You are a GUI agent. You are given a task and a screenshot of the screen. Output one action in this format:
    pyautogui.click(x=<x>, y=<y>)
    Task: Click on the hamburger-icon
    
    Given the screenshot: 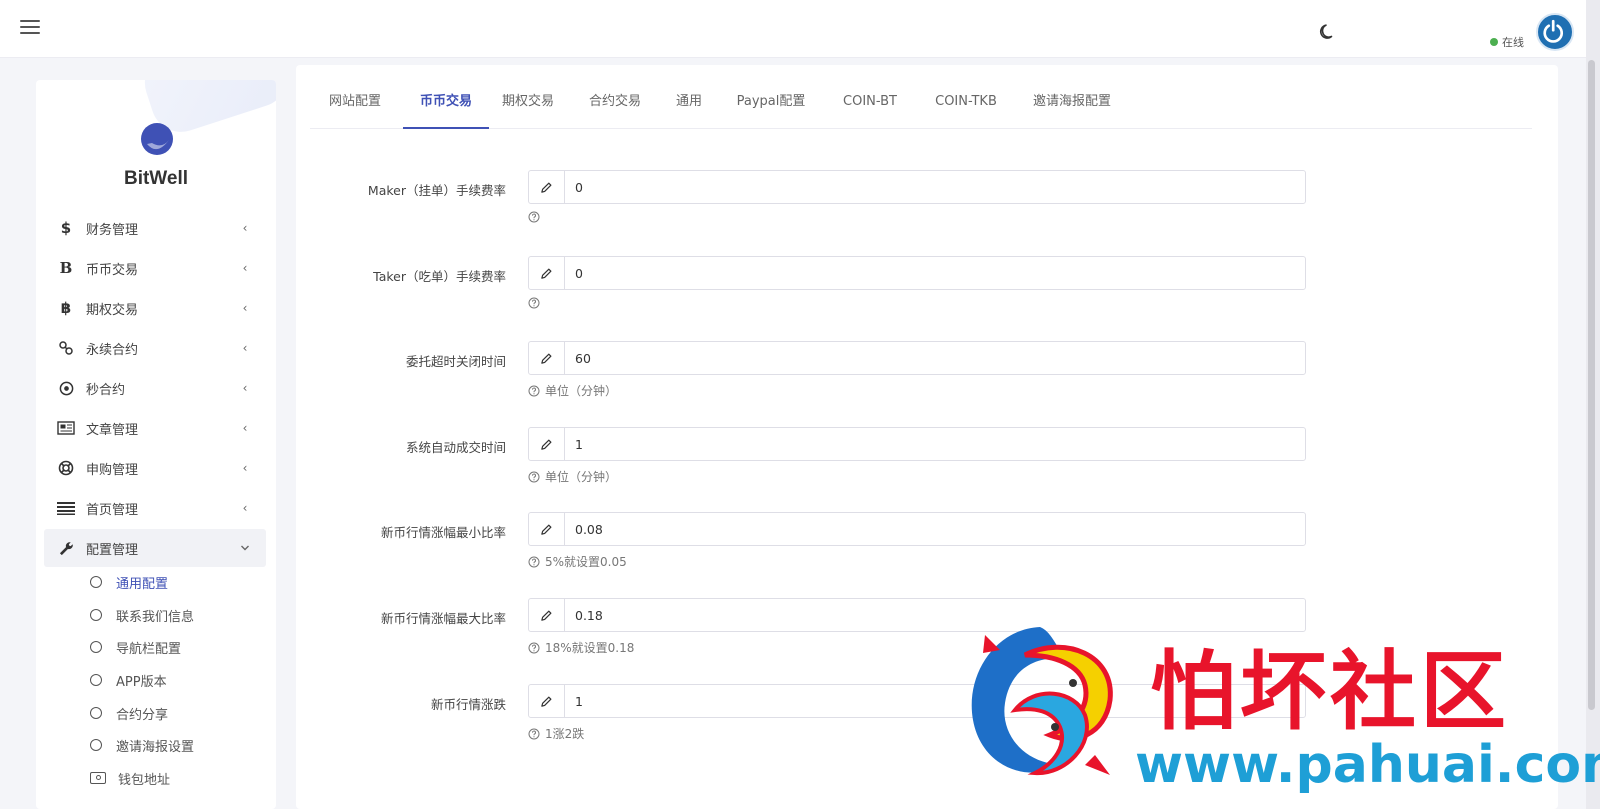 What is the action you would take?
    pyautogui.click(x=30, y=28)
    